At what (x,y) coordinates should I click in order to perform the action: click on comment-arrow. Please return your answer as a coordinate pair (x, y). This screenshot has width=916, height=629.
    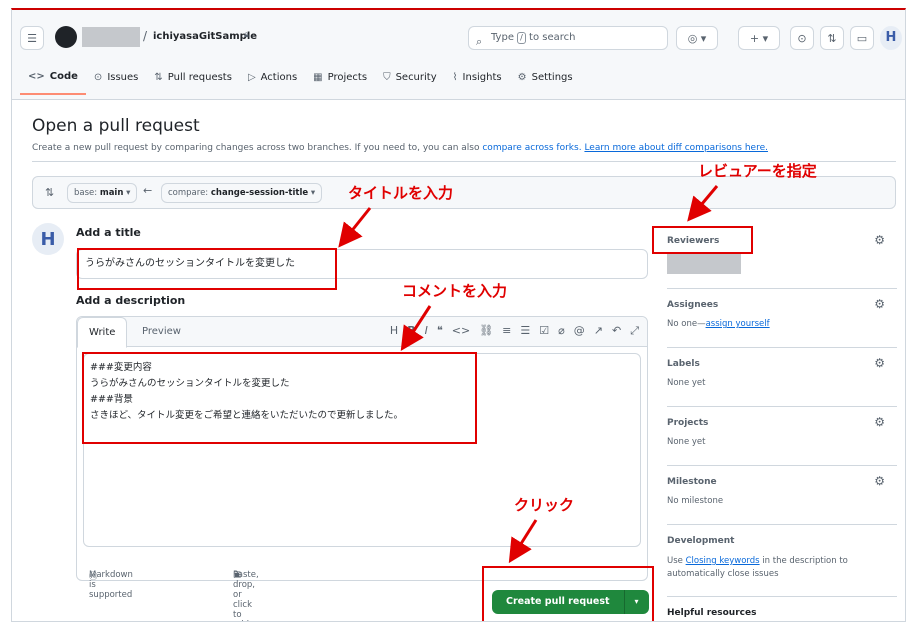
    Looking at the image, I should click on (416, 328).